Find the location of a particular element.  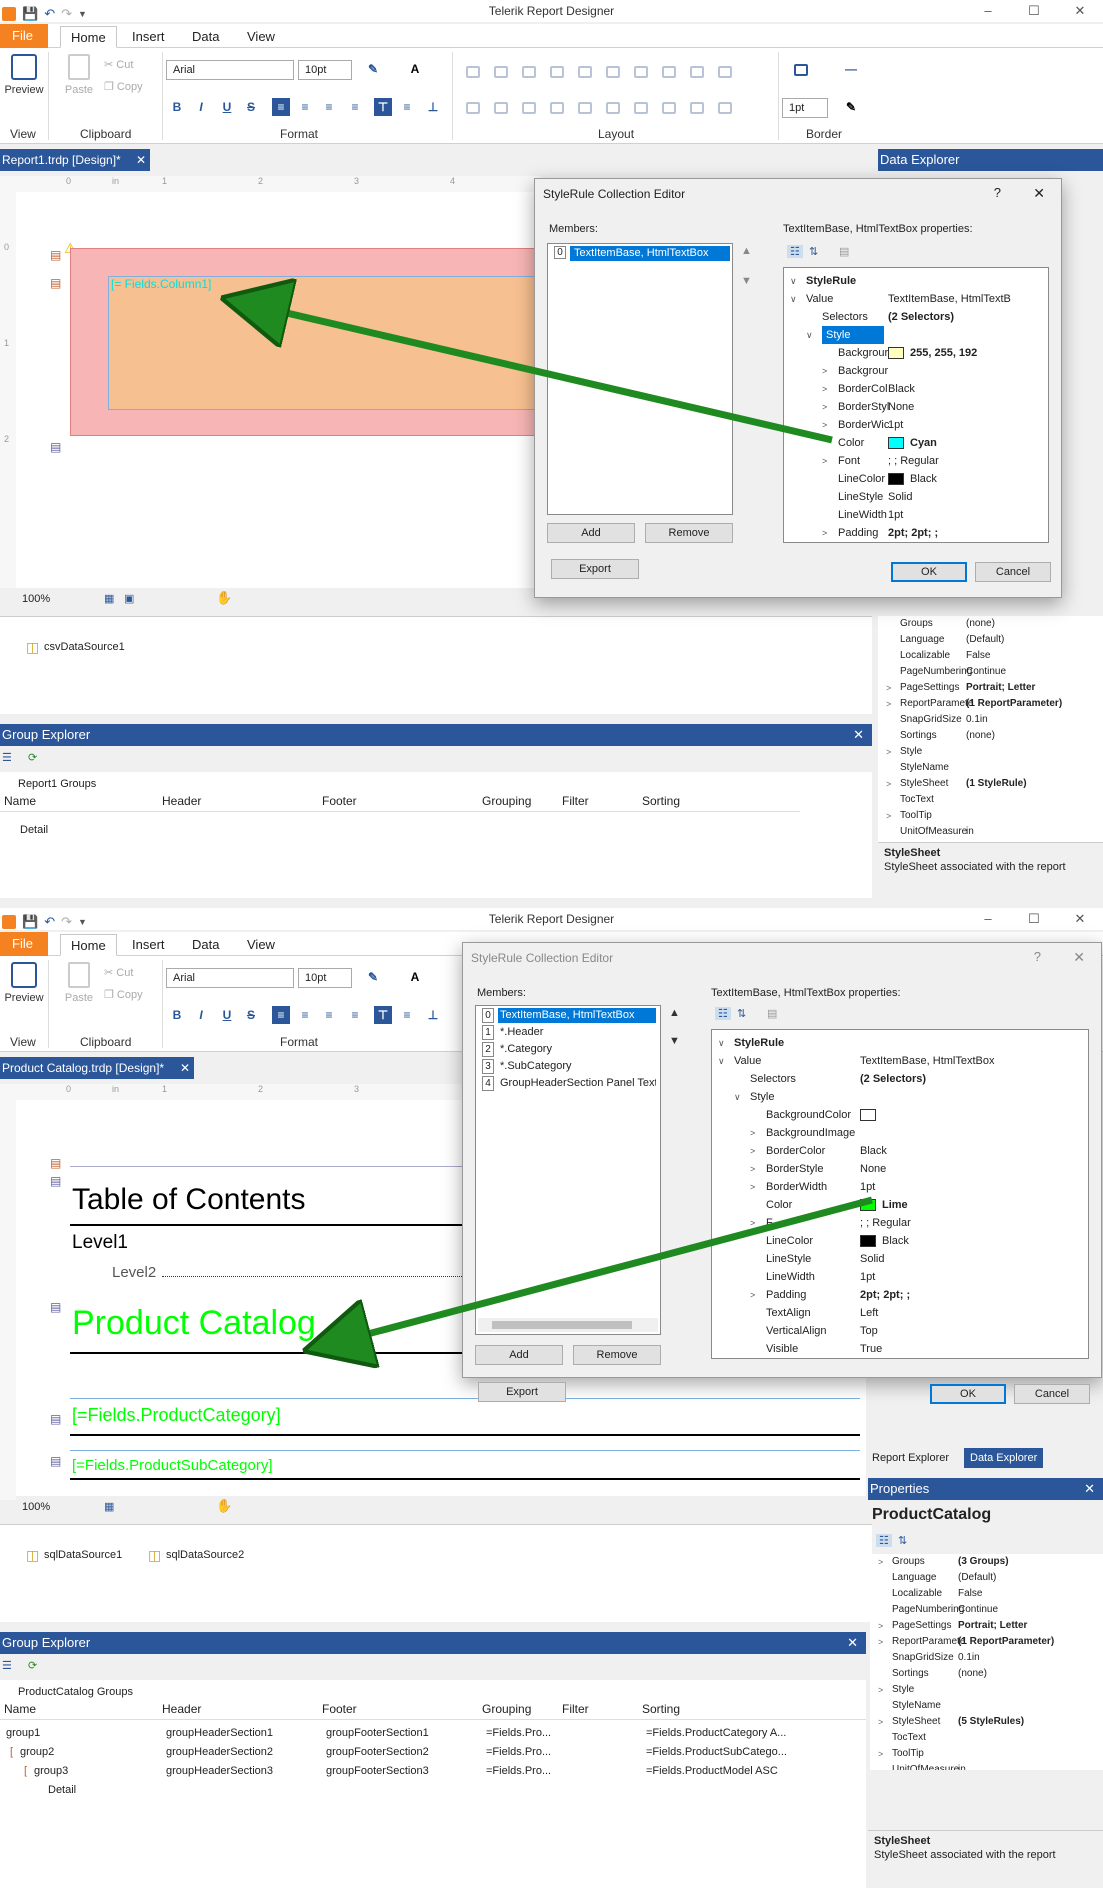

maximize-button: ☐ is located at coordinates (1034, 11).